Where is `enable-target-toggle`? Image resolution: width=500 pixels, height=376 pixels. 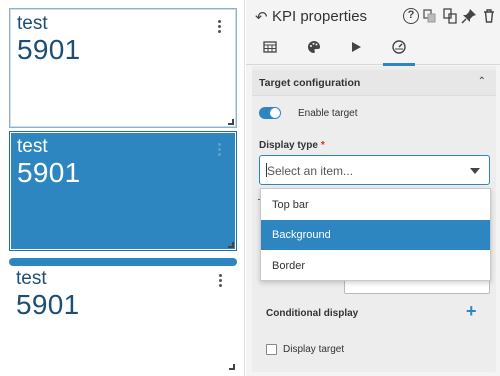 enable-target-toggle is located at coordinates (270, 113).